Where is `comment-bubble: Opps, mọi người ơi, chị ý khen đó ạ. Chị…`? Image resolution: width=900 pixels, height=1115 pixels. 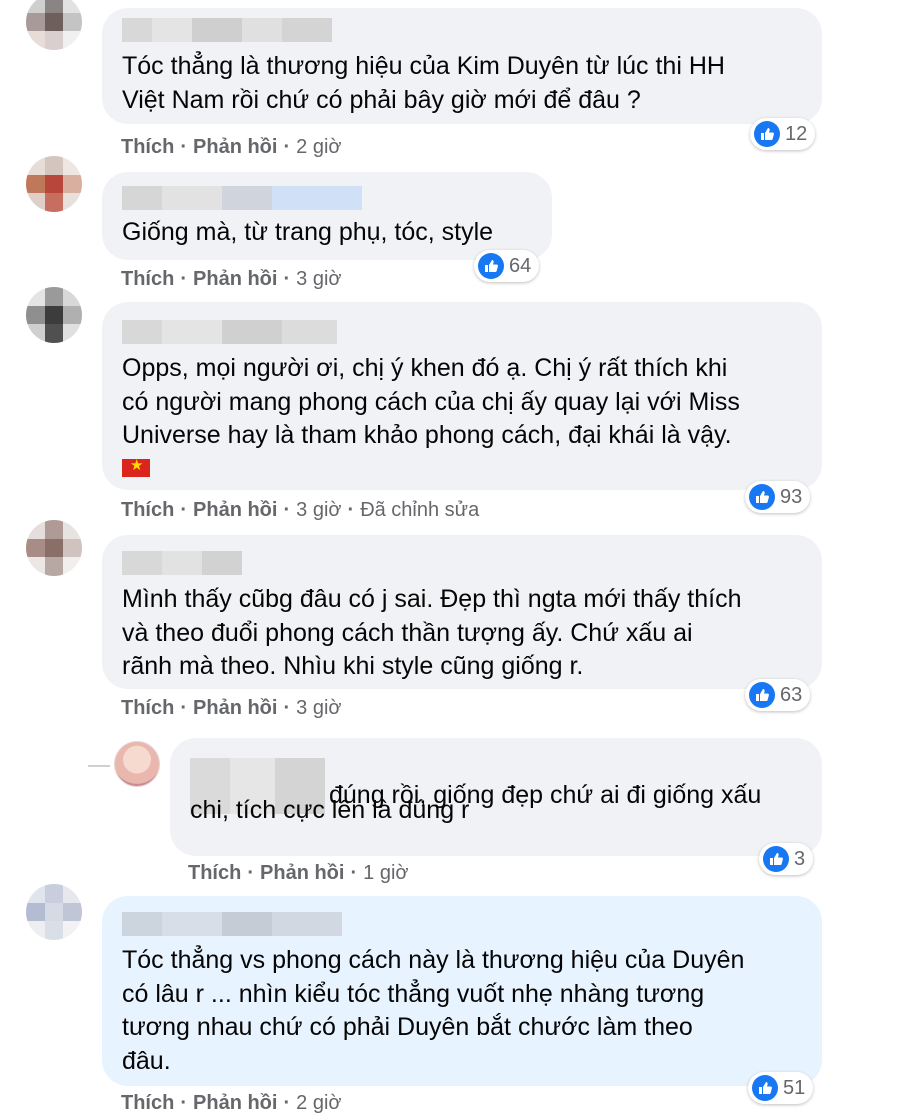
comment-bubble: Opps, mọi người ơi, chị ý khen đó ạ. Chị… is located at coordinates (462, 396).